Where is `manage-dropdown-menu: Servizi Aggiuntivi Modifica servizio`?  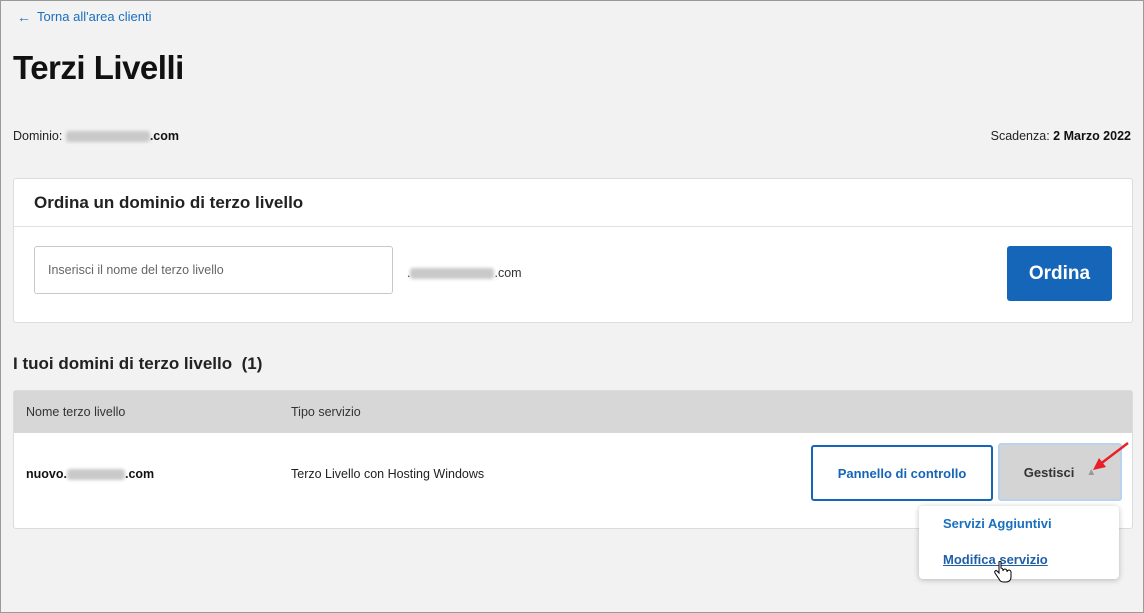 manage-dropdown-menu: Servizi Aggiuntivi Modifica servizio is located at coordinates (1019, 542).